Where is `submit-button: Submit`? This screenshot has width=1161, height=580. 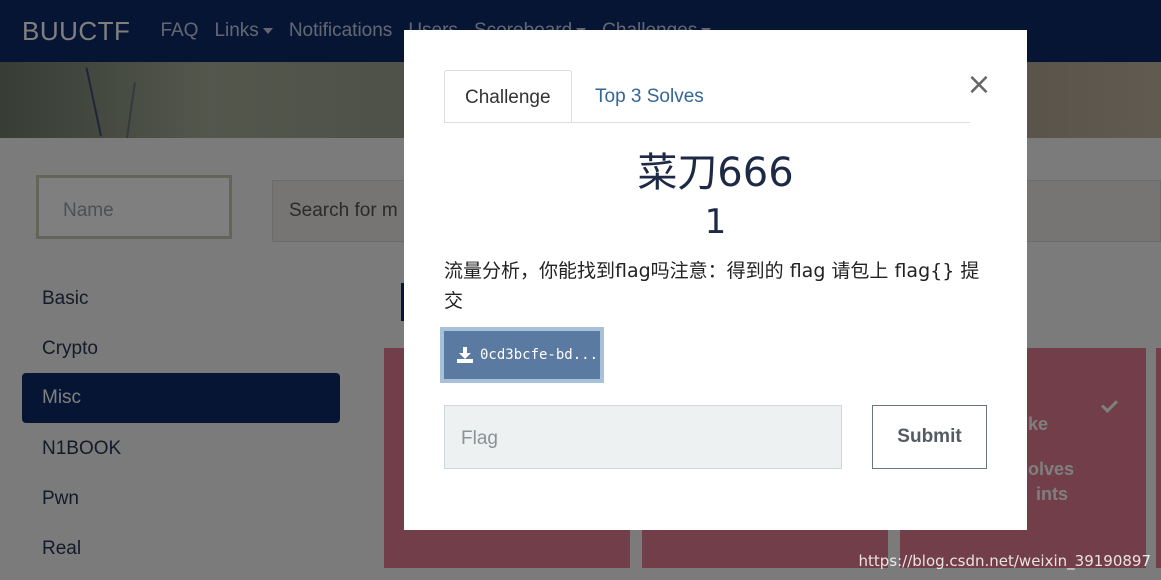 submit-button: Submit is located at coordinates (929, 437).